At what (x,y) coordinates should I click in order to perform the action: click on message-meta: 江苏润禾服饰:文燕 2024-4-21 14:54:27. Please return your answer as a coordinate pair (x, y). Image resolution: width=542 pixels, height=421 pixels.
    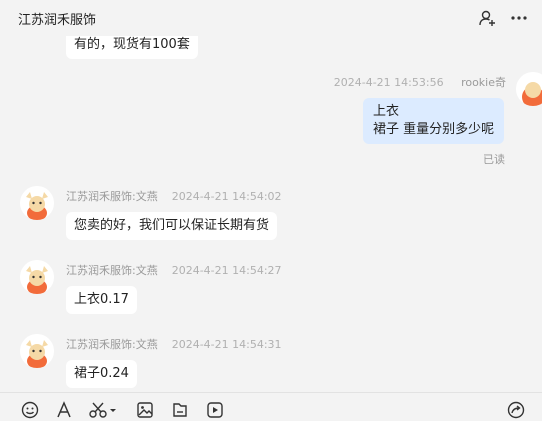
    Looking at the image, I should click on (174, 270).